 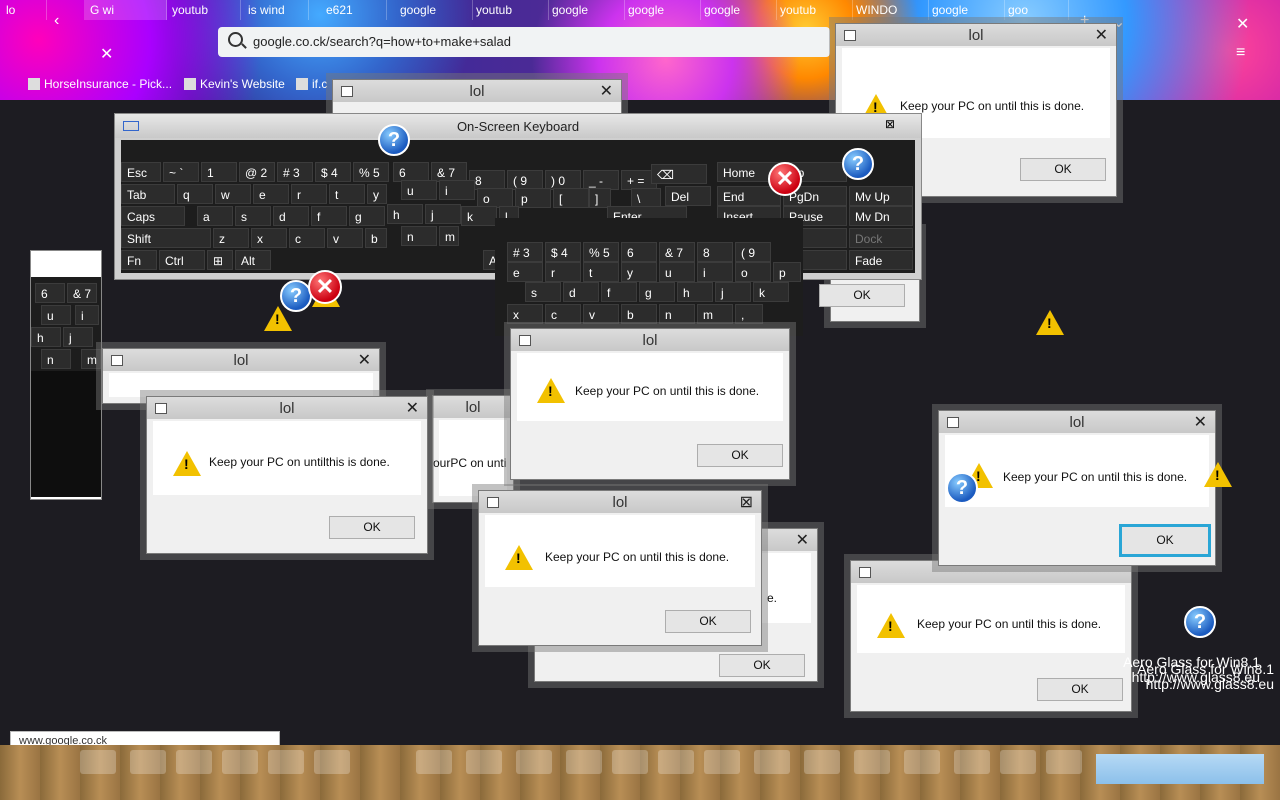 I want to click on key: b, so click(x=376, y=238).